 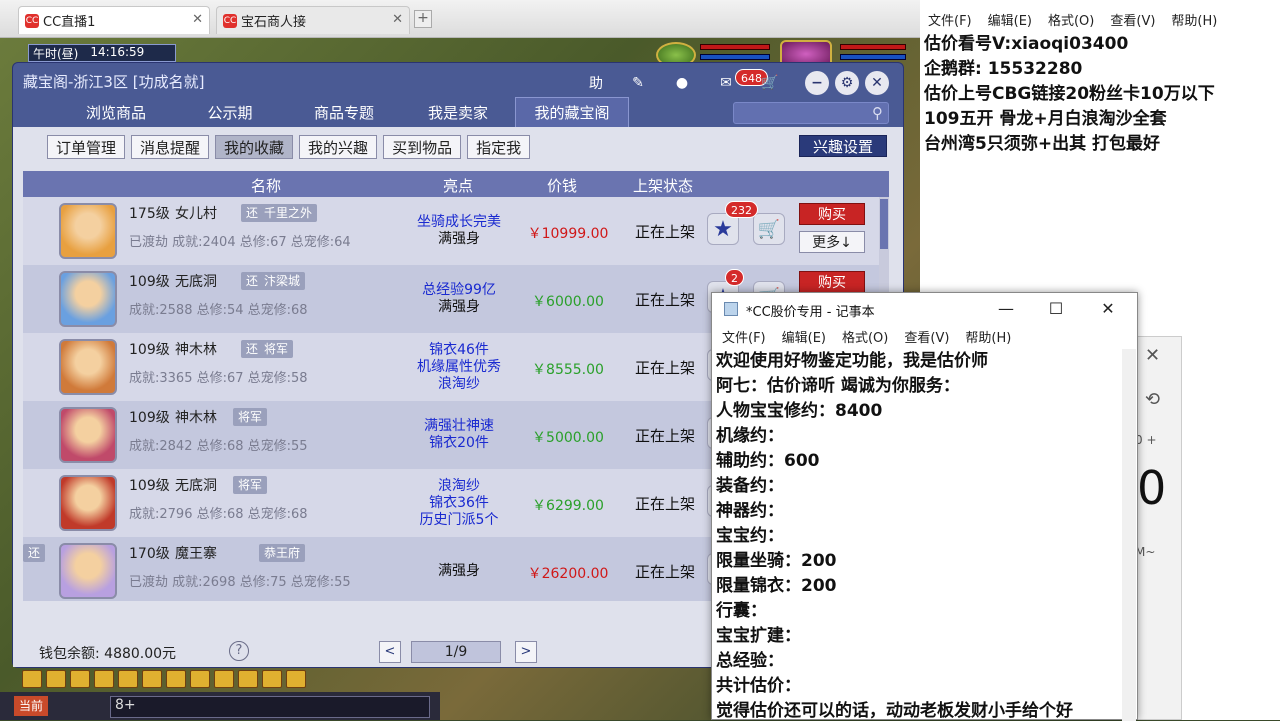 I want to click on text-line: 机缘约：, so click(x=750, y=436).